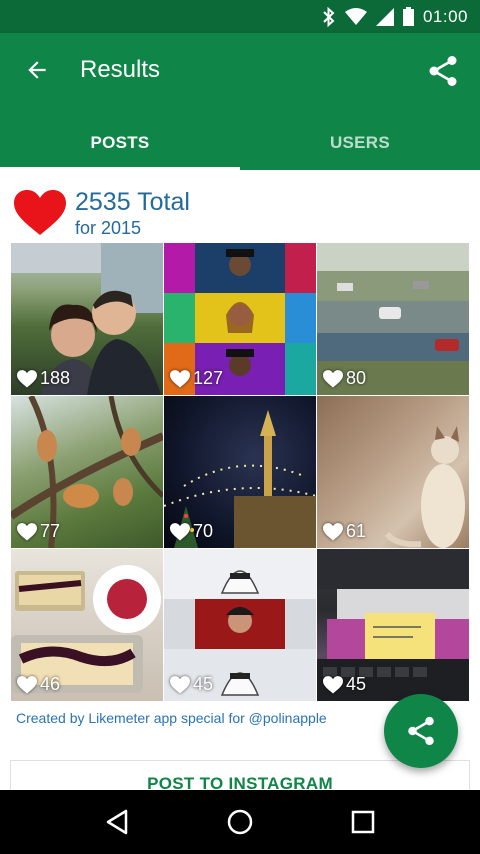 Image resolution: width=480 pixels, height=854 pixels. What do you see at coordinates (393, 319) in the screenshot?
I see `post-tile: 80` at bounding box center [393, 319].